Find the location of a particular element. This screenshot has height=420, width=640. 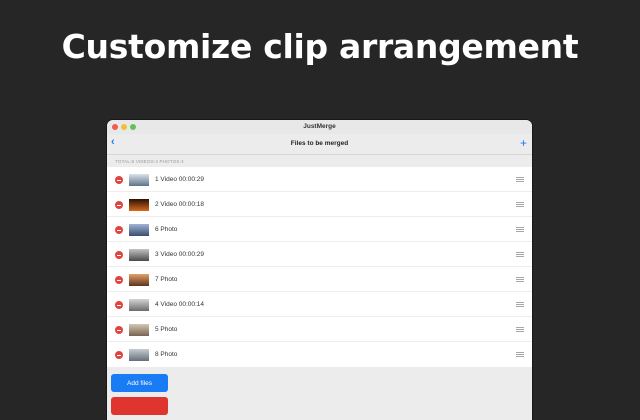

nav-bar: ‹ Files to be merged + is located at coordinates (319, 144).